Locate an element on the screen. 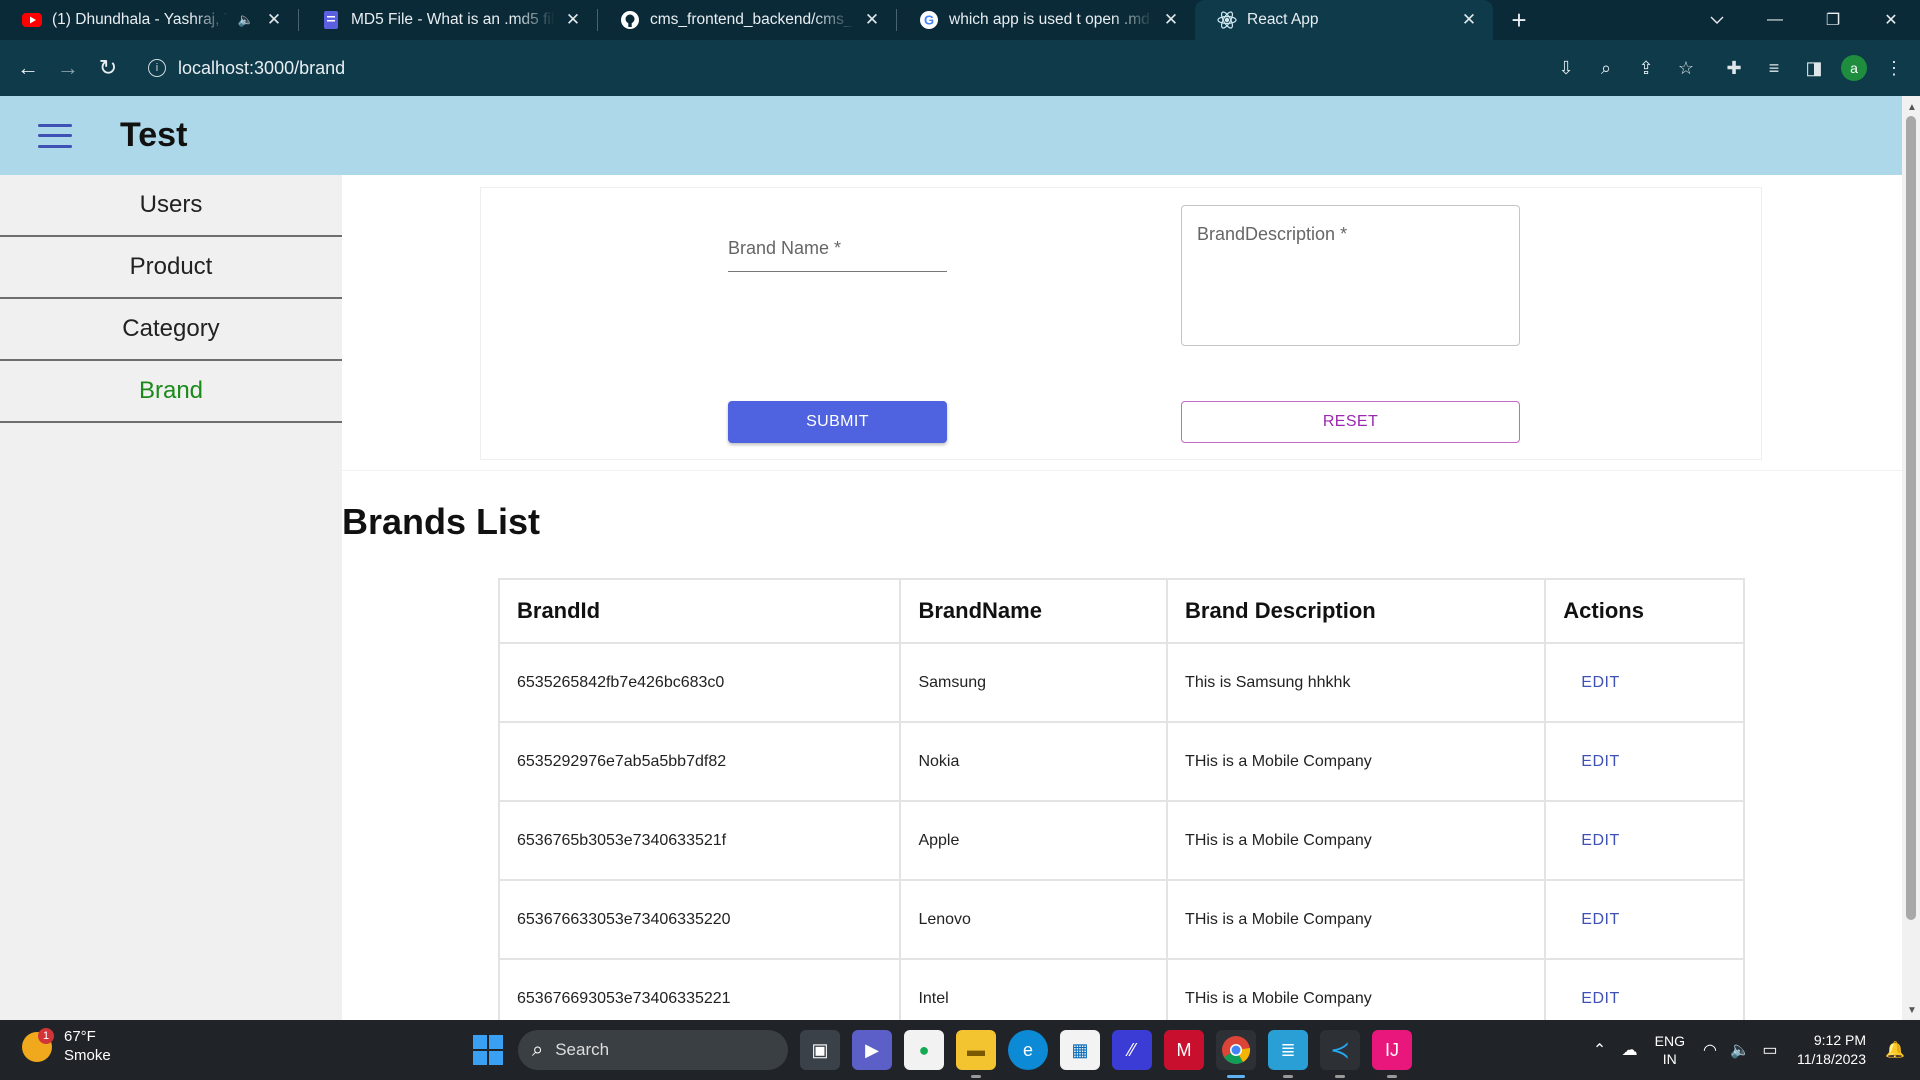 This screenshot has width=1920, height=1080. sidebar: Users Product Category Brand is located at coordinates (171, 597).